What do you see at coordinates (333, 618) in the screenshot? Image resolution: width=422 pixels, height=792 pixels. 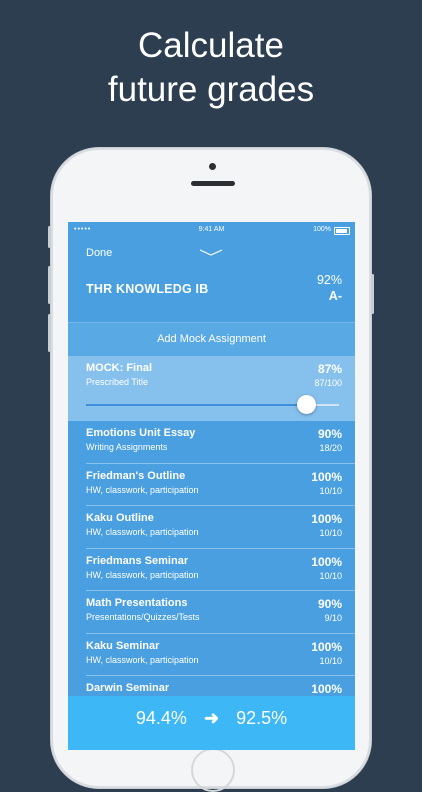 I see `assignment-score: 9/10` at bounding box center [333, 618].